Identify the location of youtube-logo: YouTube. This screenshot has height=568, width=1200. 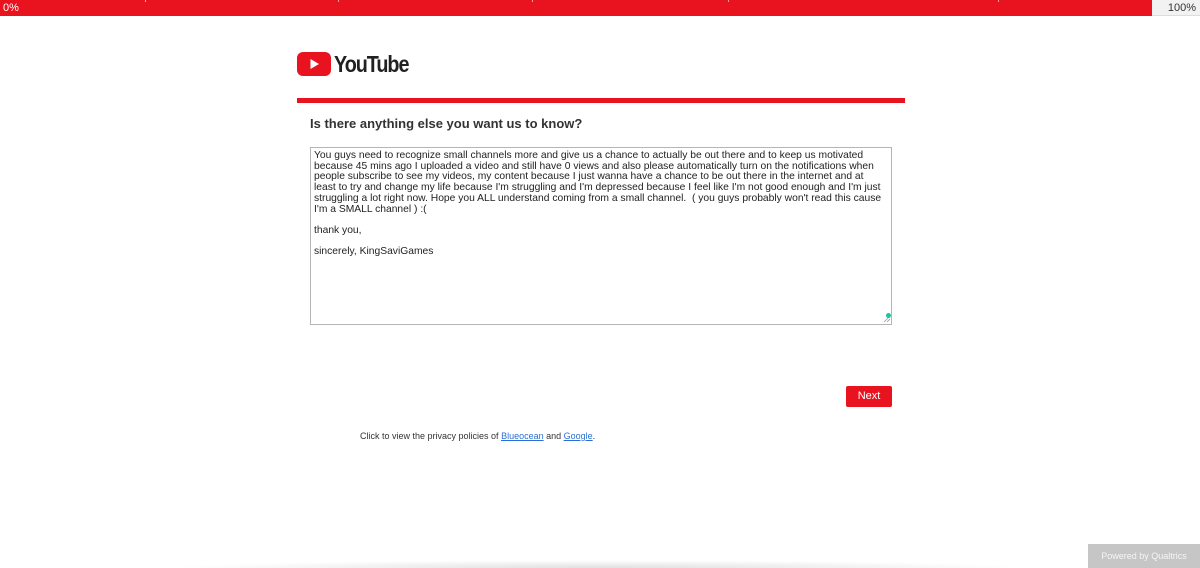
(359, 64).